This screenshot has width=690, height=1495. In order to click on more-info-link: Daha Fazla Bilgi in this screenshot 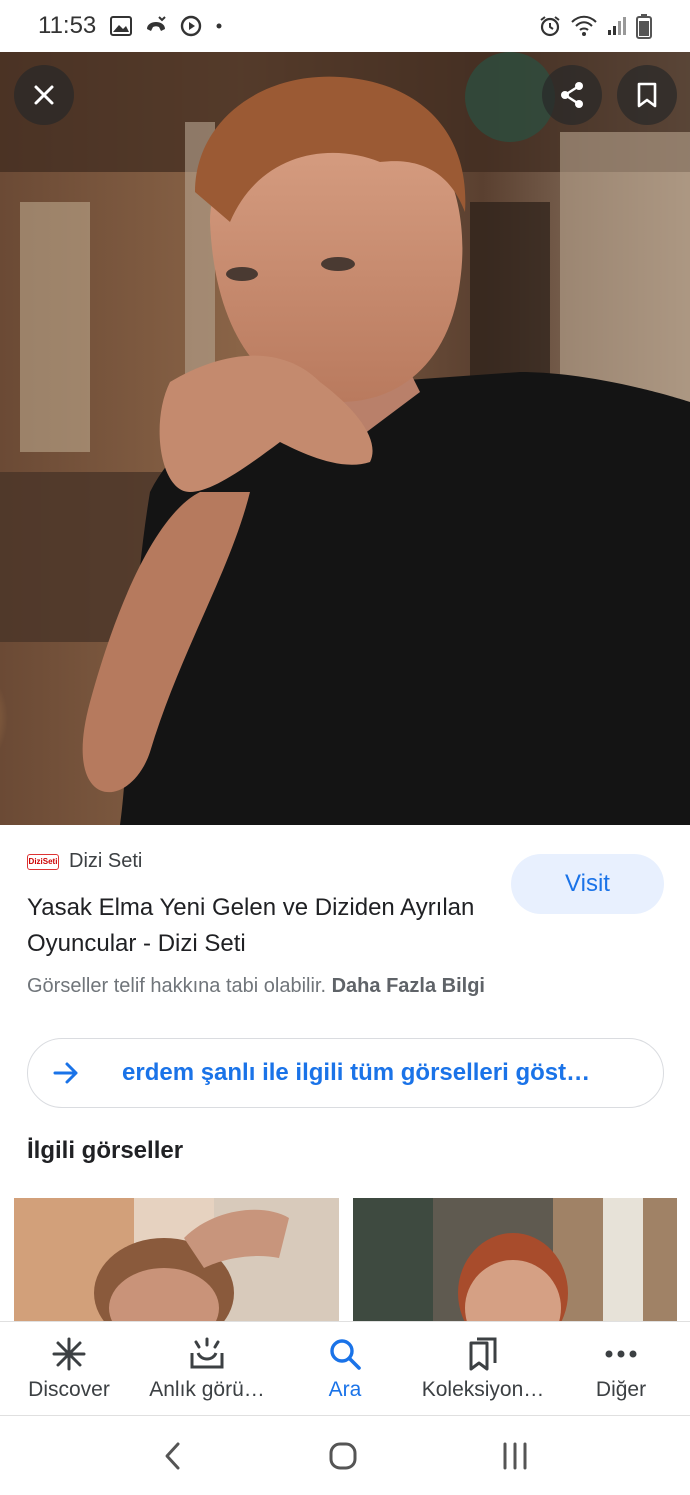, I will do `click(408, 986)`.